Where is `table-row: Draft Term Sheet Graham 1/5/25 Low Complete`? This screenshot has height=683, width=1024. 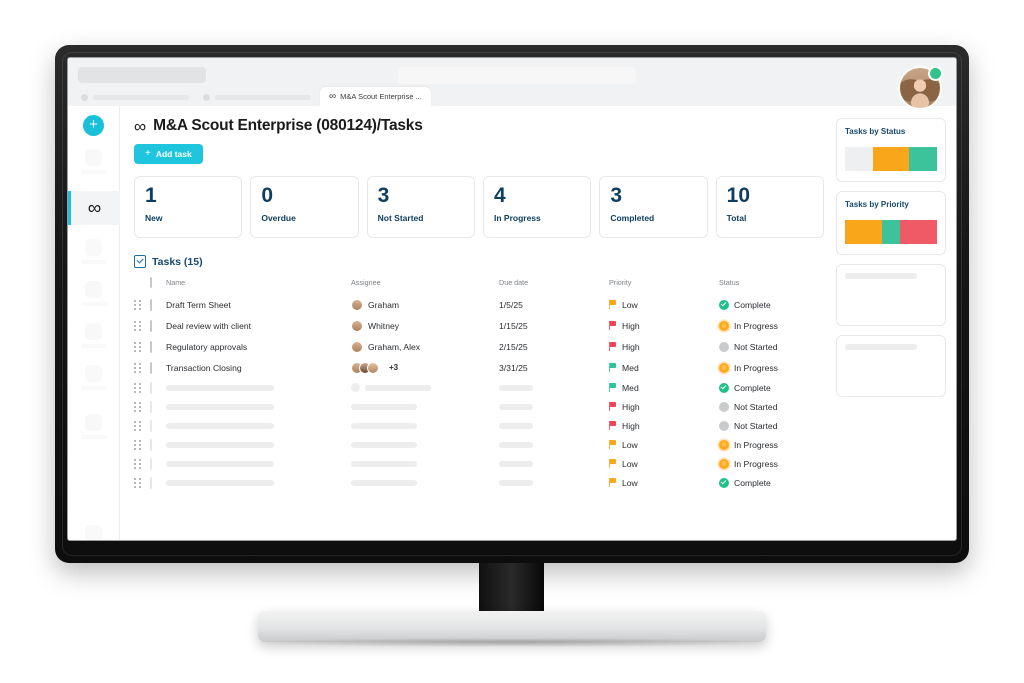 table-row: Draft Term Sheet Graham 1/5/25 Low Complete is located at coordinates (479, 304).